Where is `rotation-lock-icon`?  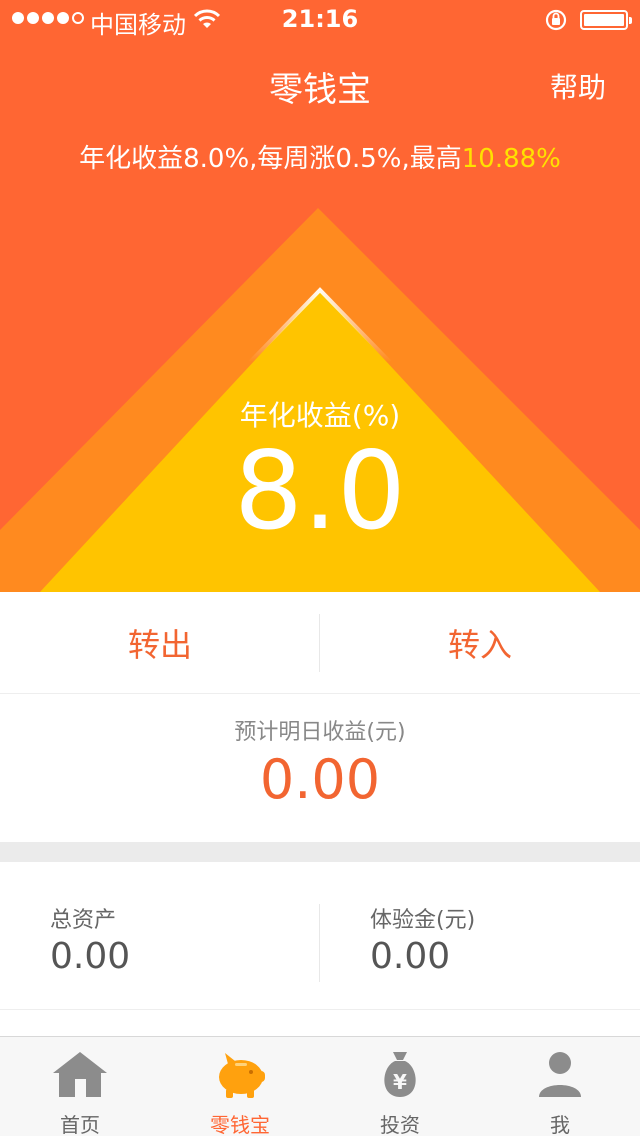 rotation-lock-icon is located at coordinates (556, 23).